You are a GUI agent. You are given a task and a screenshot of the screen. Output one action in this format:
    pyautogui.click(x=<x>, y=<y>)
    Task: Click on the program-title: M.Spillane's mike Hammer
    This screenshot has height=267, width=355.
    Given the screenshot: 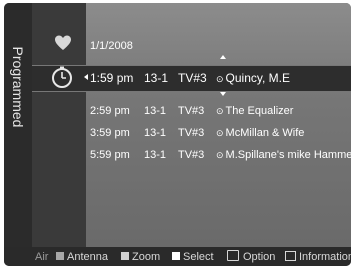 What is the action you would take?
    pyautogui.click(x=288, y=155)
    